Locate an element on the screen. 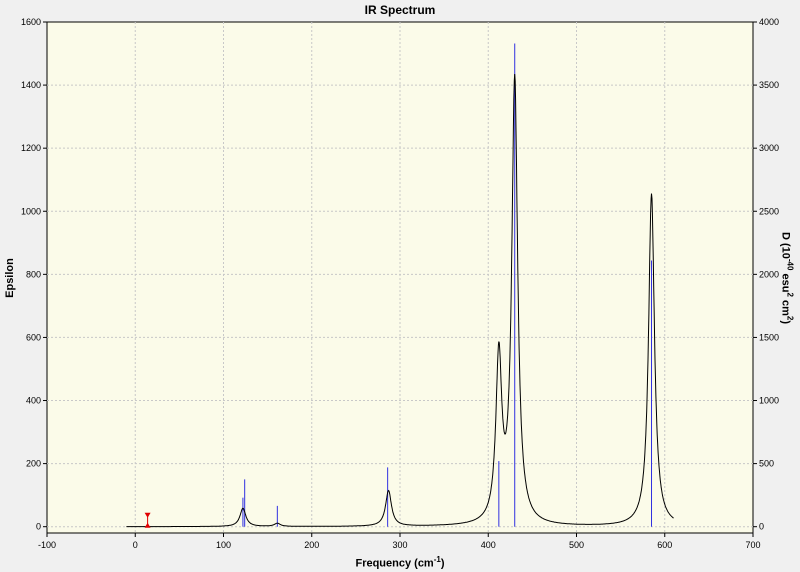  y-tick-label-left: 800 is located at coordinates (33, 274).